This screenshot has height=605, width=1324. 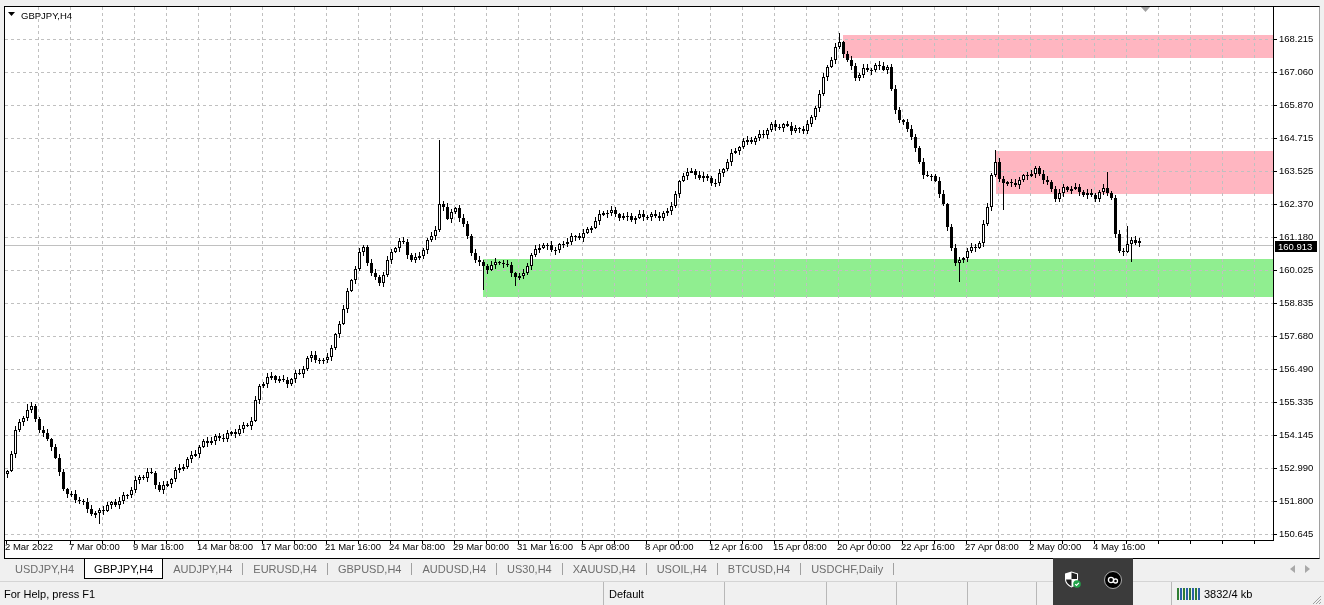 I want to click on time-label: 20 Apr 00:00, so click(x=864, y=546).